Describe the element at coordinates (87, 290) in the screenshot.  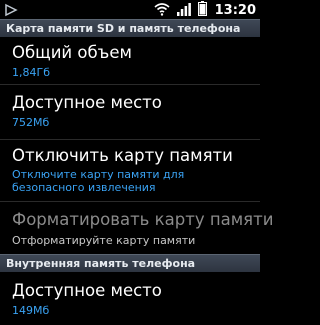
I see `internal-available-title: Доступное место` at that location.